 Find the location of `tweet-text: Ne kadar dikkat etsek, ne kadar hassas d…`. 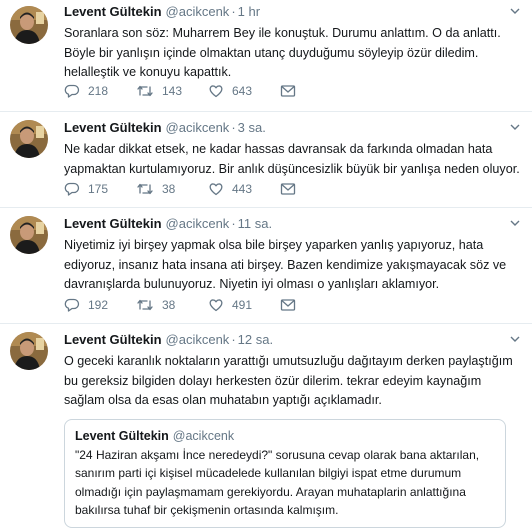

tweet-text: Ne kadar dikkat etsek, ne kadar hassas d… is located at coordinates (292, 159).